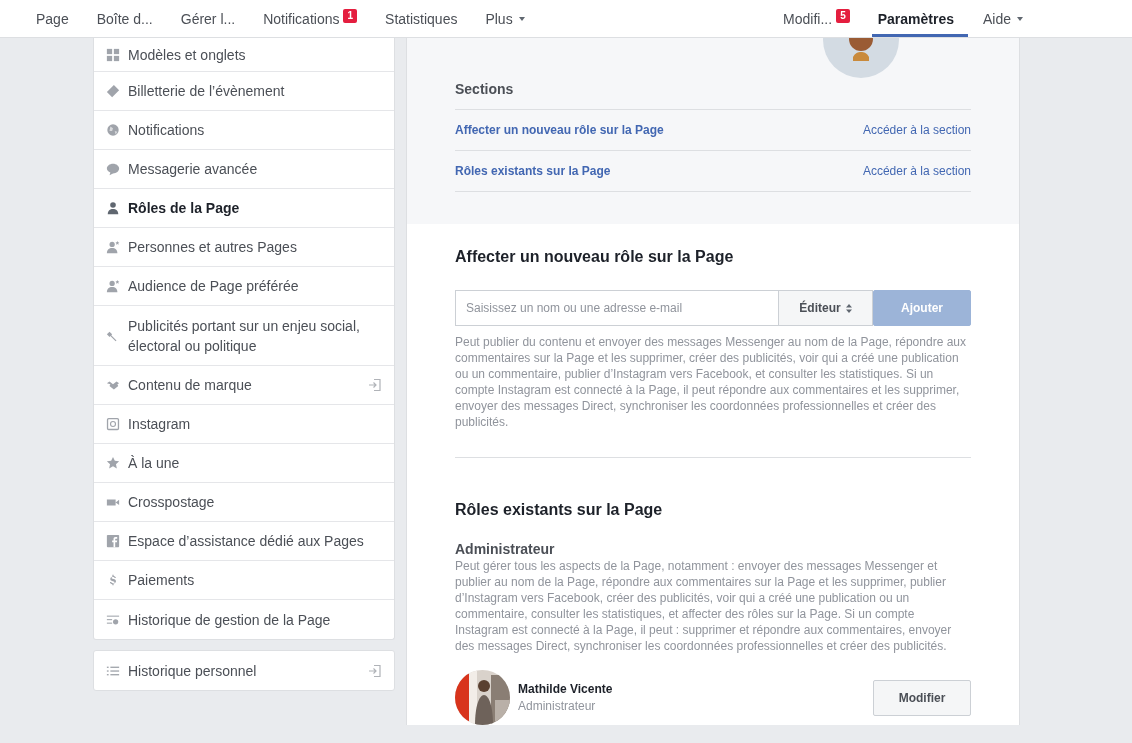 The image size is (1132, 743). Describe the element at coordinates (113, 130) in the screenshot. I see `globe-icon` at that location.